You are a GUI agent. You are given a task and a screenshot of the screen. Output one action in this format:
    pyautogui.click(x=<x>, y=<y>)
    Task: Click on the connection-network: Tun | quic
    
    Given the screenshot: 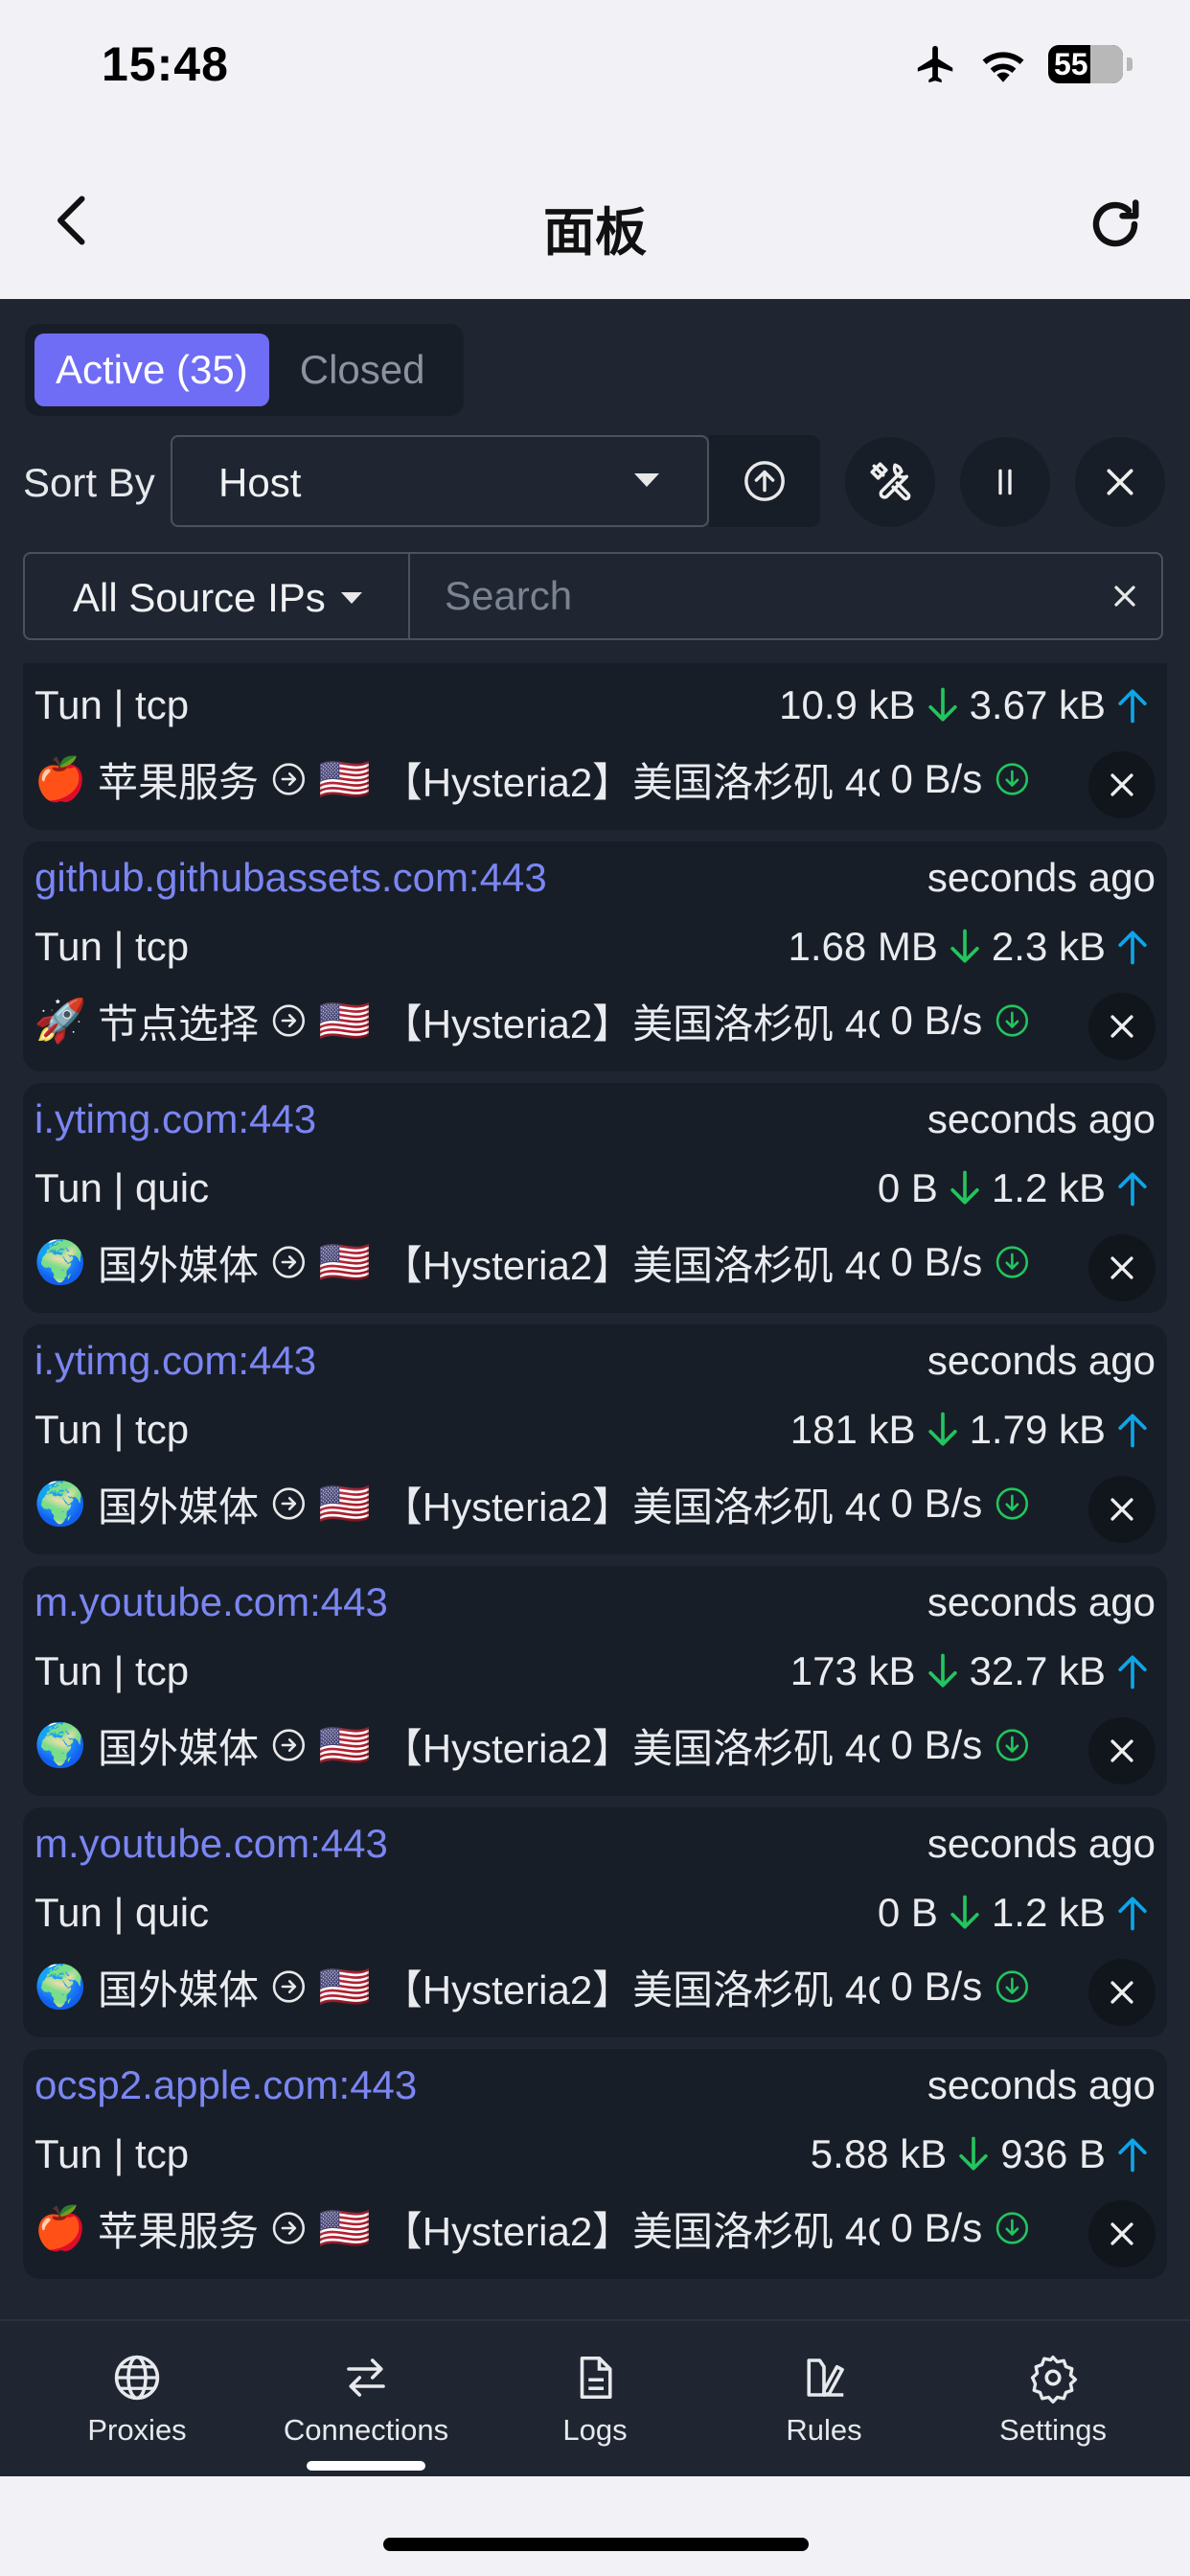 What is the action you would take?
    pyautogui.click(x=122, y=1187)
    